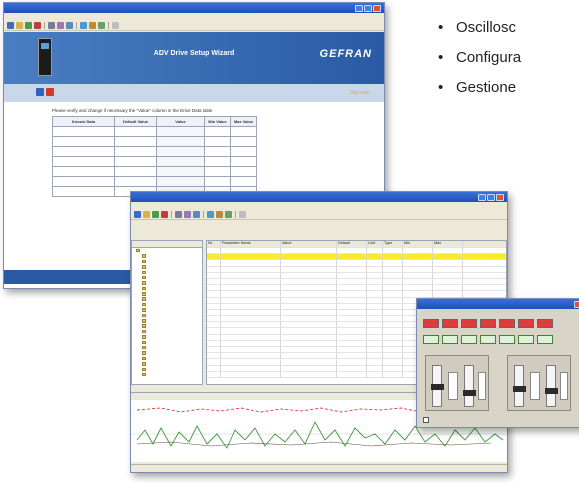 The image size is (579, 483). Describe the element at coordinates (426, 420) in the screenshot. I see `enable-checkbox` at that location.